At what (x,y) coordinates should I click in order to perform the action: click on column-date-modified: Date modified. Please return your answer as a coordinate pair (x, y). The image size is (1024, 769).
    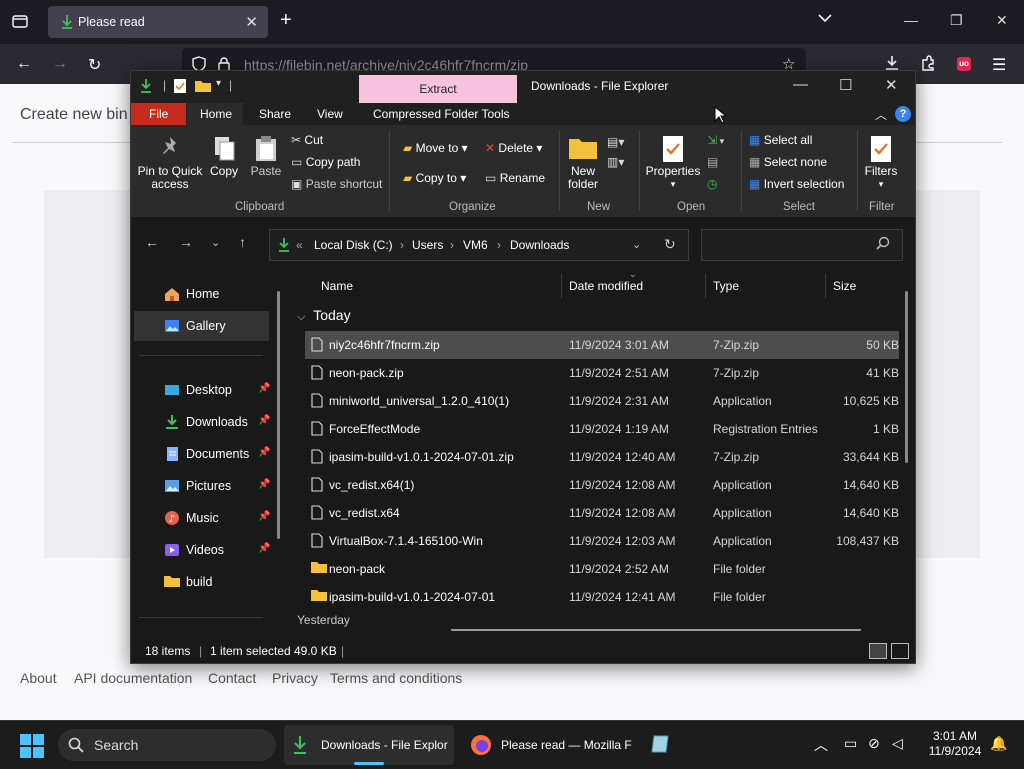
    Looking at the image, I should click on (606, 286).